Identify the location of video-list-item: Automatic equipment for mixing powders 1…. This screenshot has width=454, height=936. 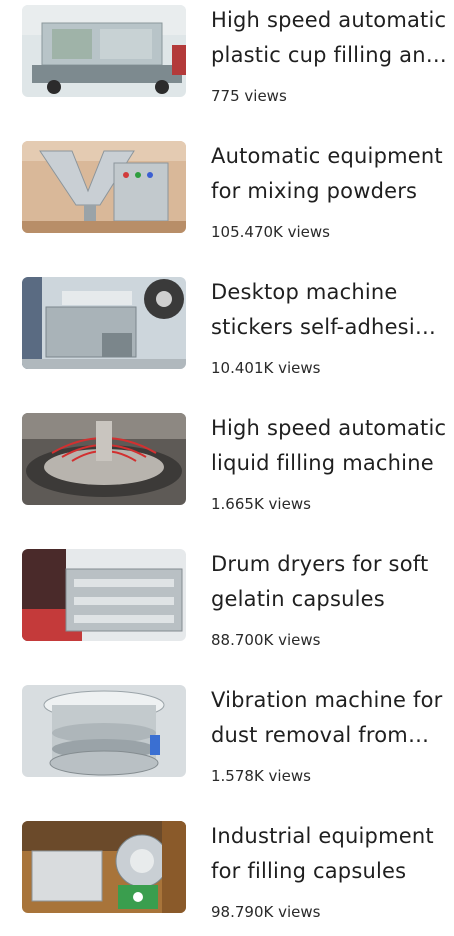
(227, 196).